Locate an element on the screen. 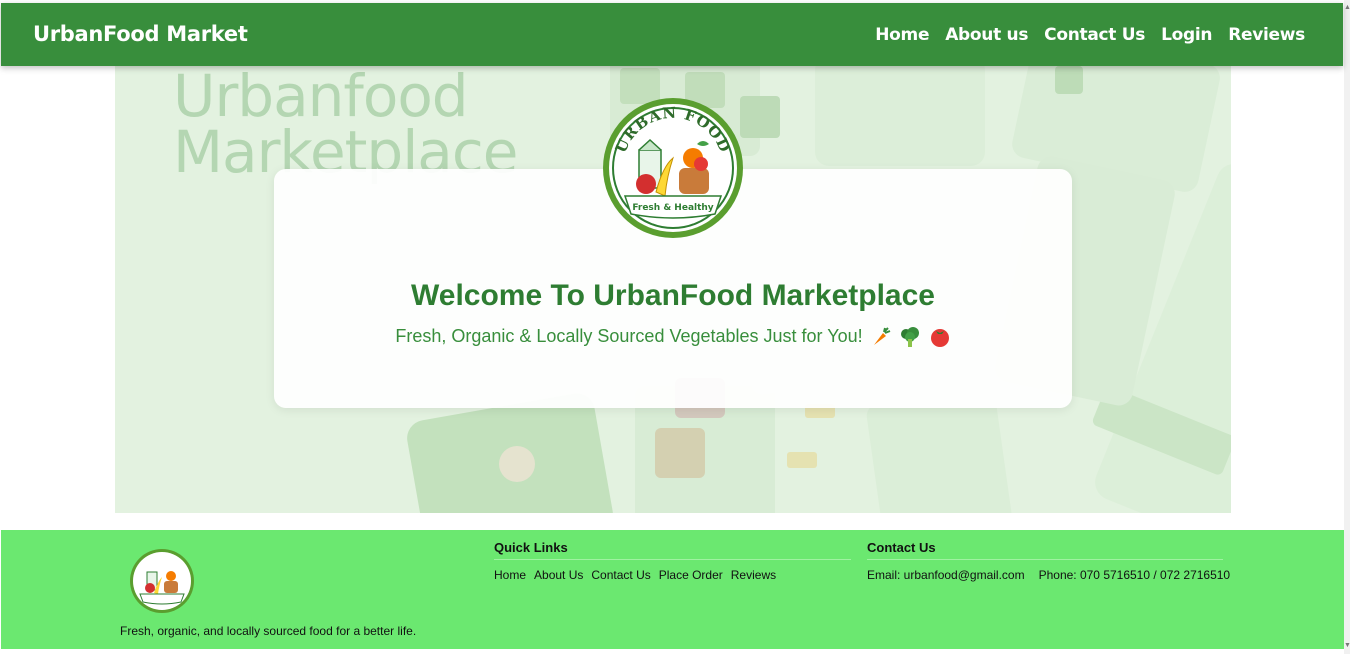 Image resolution: width=1350 pixels, height=654 pixels. nav-login: Login is located at coordinates (1186, 35).